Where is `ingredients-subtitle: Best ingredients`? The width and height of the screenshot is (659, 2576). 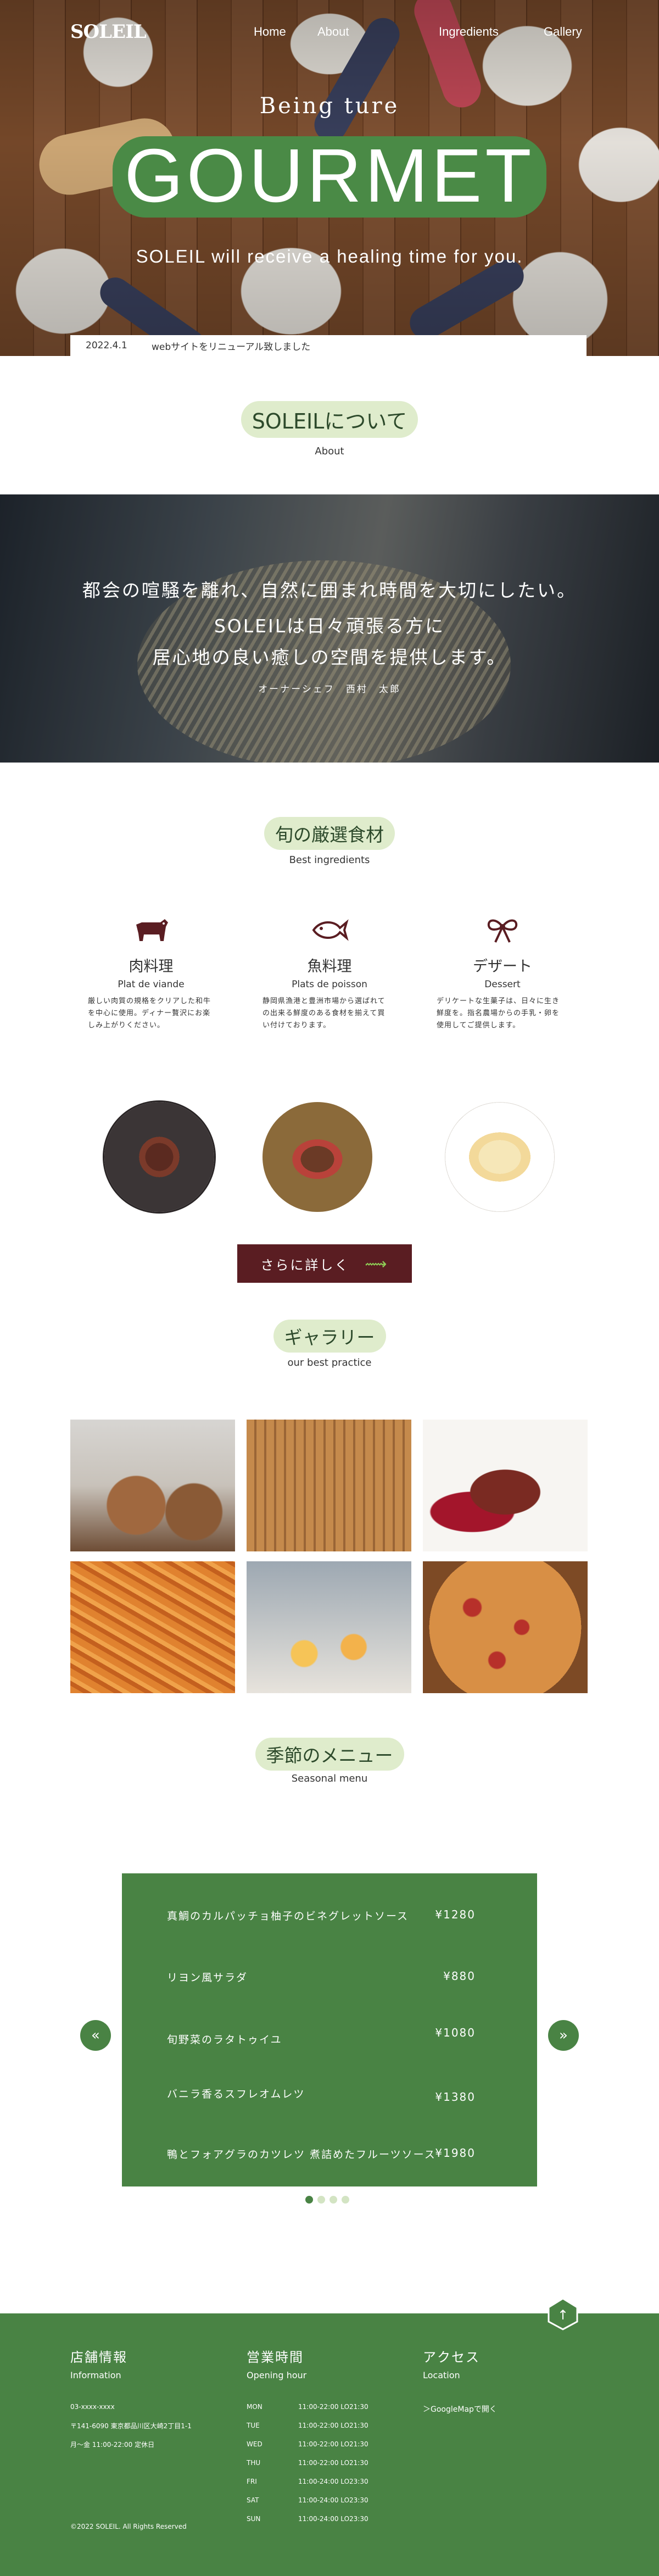
ingredients-subtitle: Best ingredients is located at coordinates (329, 860).